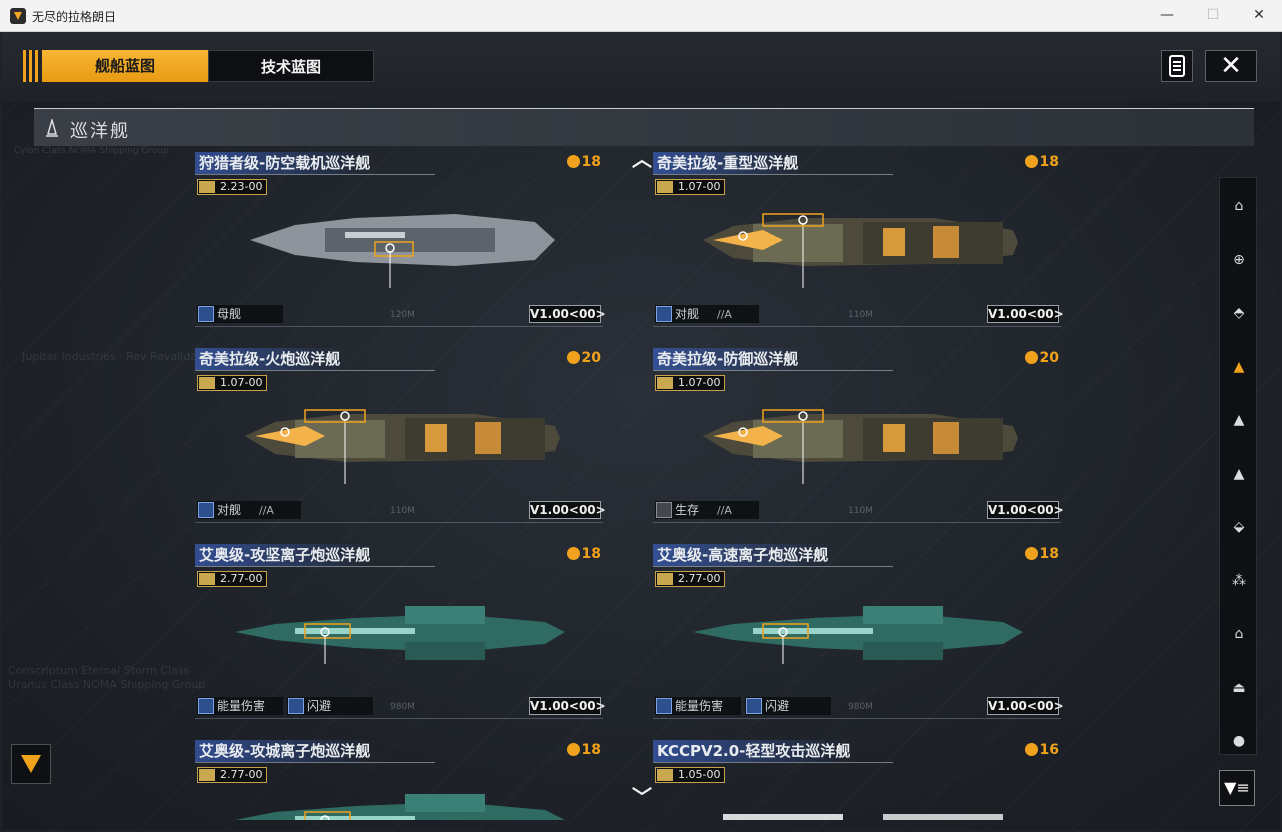  Describe the element at coordinates (286, 751) in the screenshot. I see `card-title: 艾奥级-攻城离子炮巡洋舰` at that location.